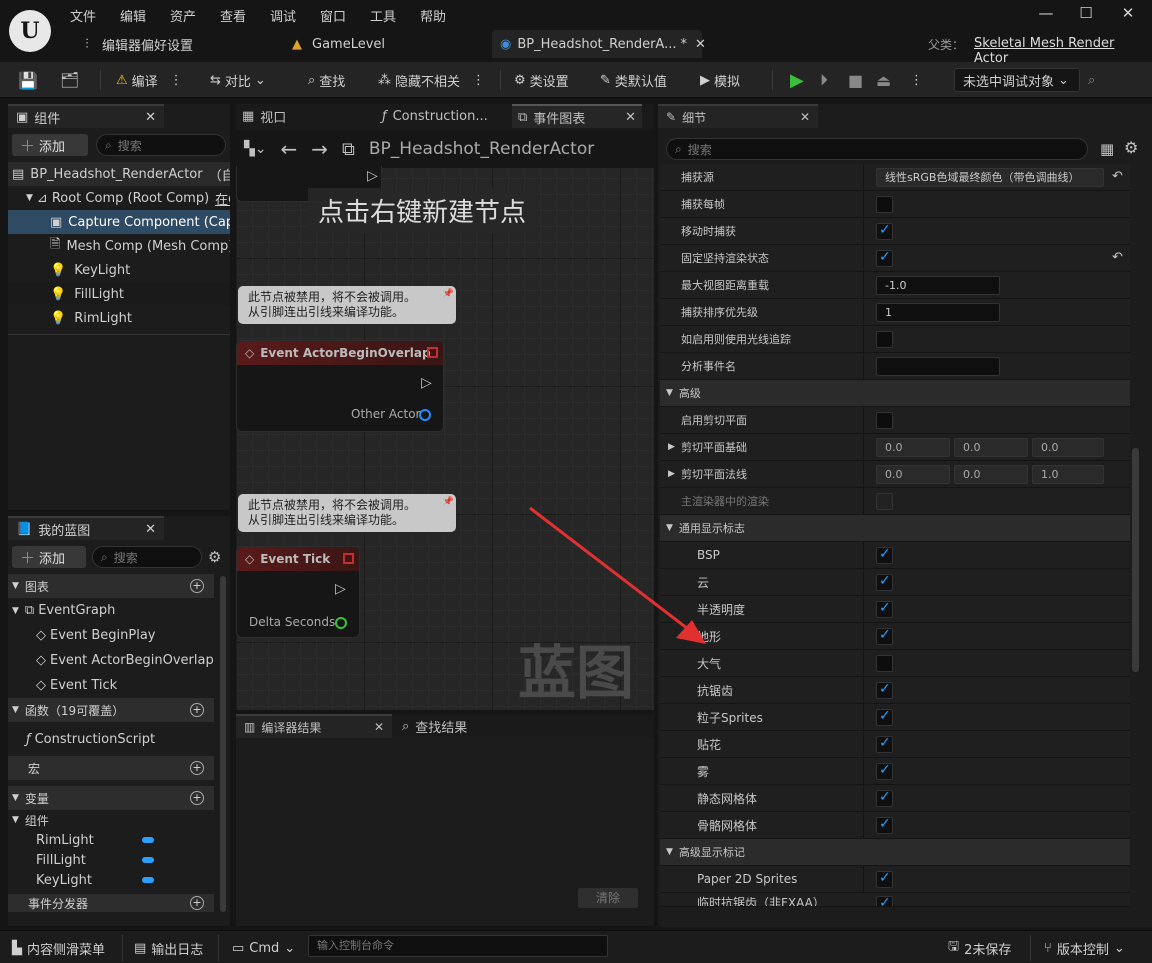 The width and height of the screenshot is (1152, 963). What do you see at coordinates (238, 80) in the screenshot?
I see `diff-button: ⇆ 对比 ⌄` at bounding box center [238, 80].